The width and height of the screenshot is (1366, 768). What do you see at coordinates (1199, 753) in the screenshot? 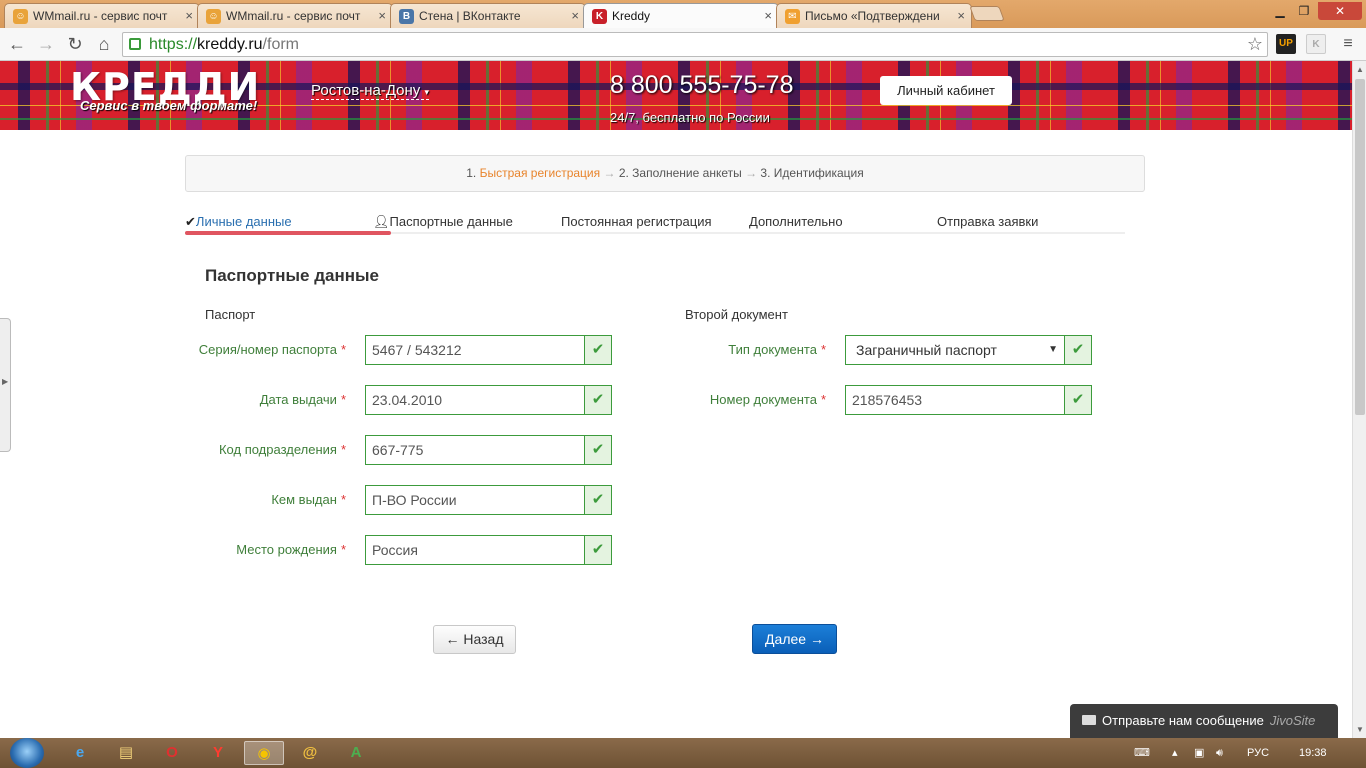
I see `network-icon: ▣` at bounding box center [1199, 753].